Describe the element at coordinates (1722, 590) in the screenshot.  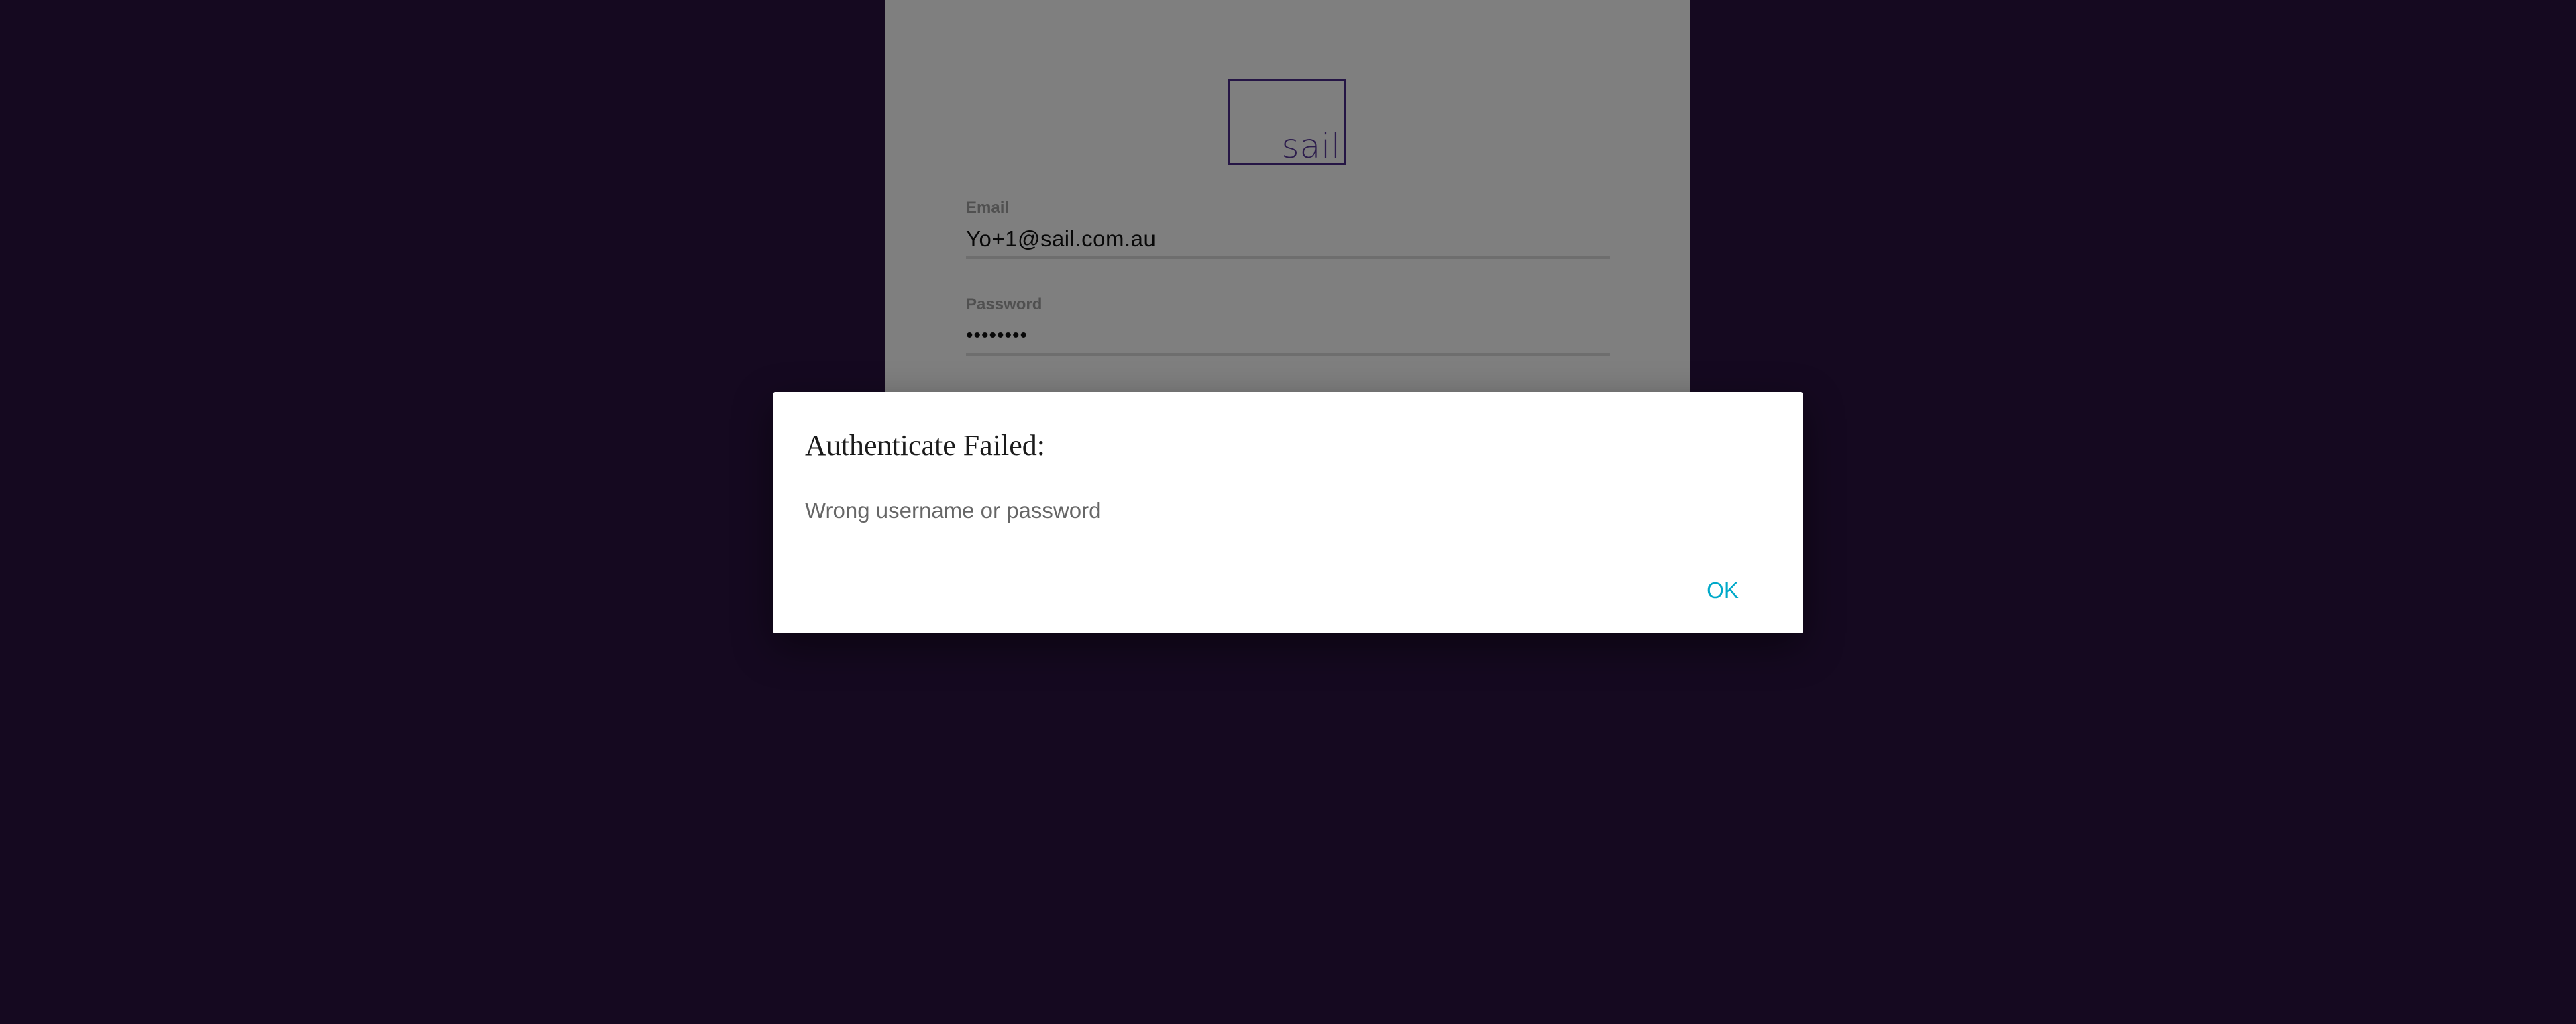
I see `ok-button: OK` at that location.